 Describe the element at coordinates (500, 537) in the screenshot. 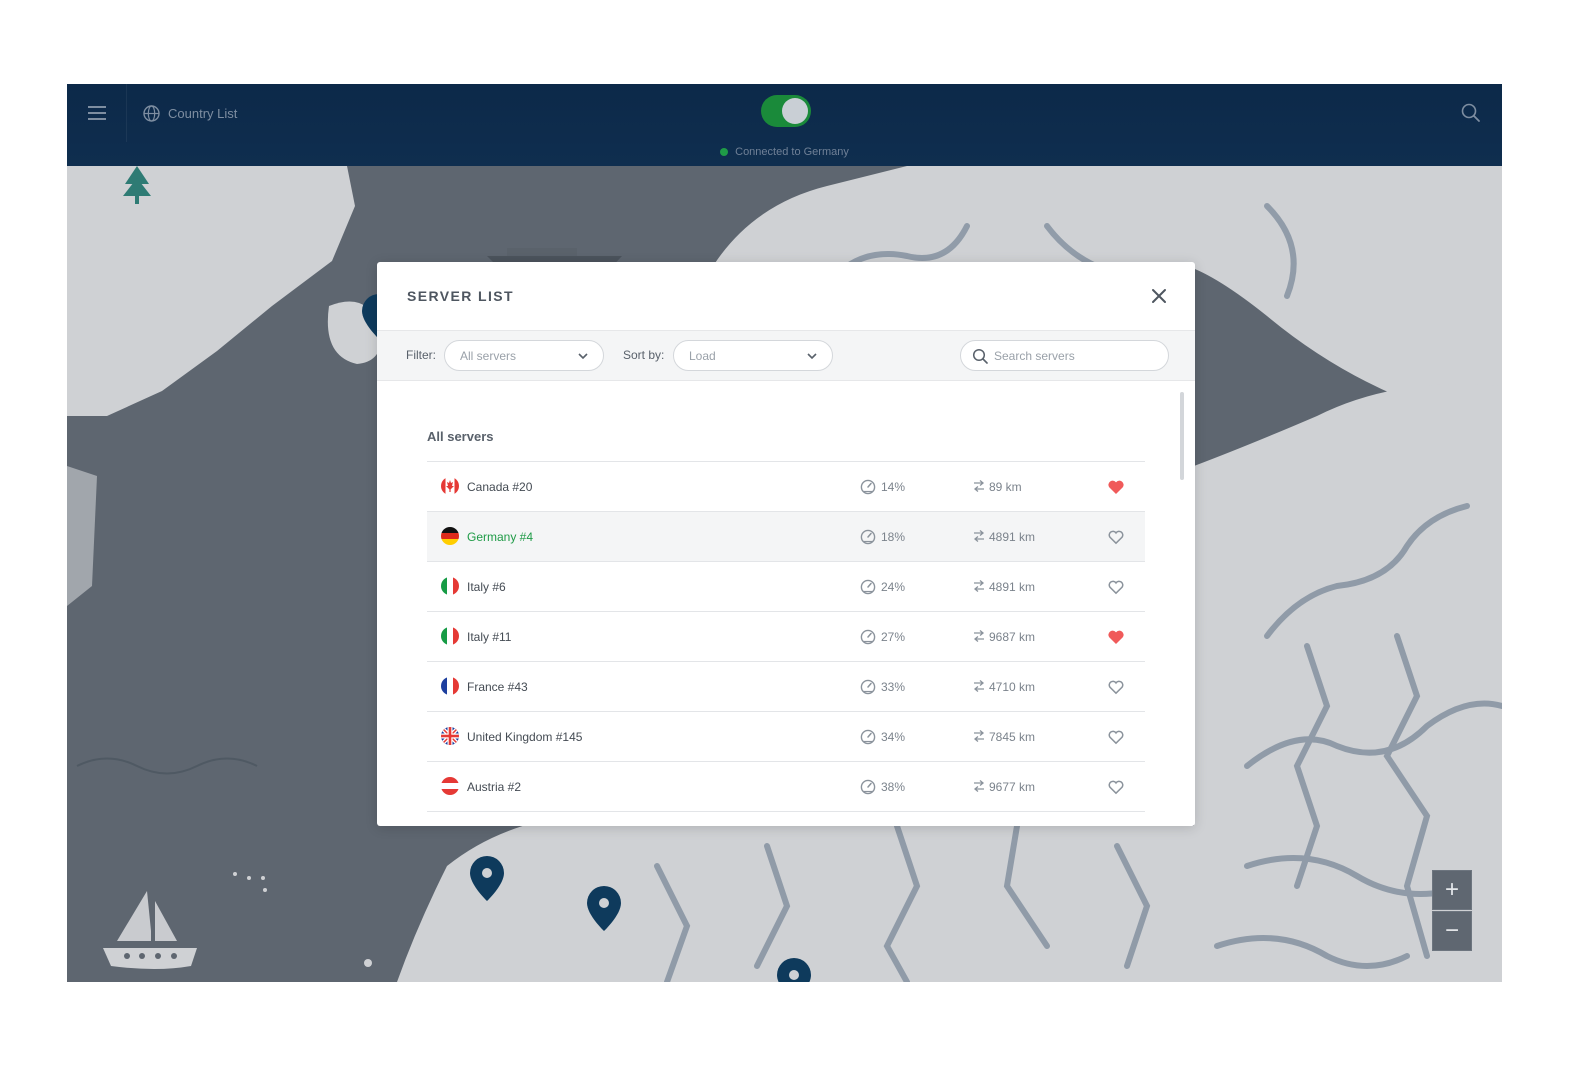

I see `server-name: Germany #4` at that location.